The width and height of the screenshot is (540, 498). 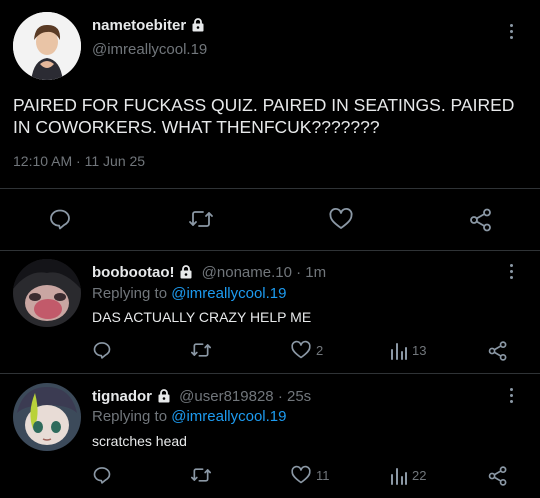 What do you see at coordinates (419, 475) in the screenshot?
I see `view-count: 22` at bounding box center [419, 475].